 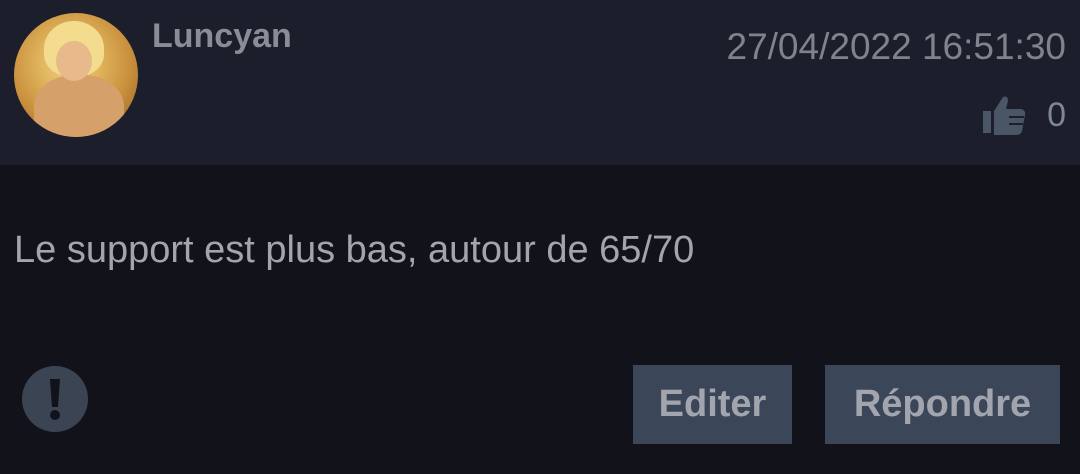 I want to click on reply-button: Répondre, so click(x=942, y=404).